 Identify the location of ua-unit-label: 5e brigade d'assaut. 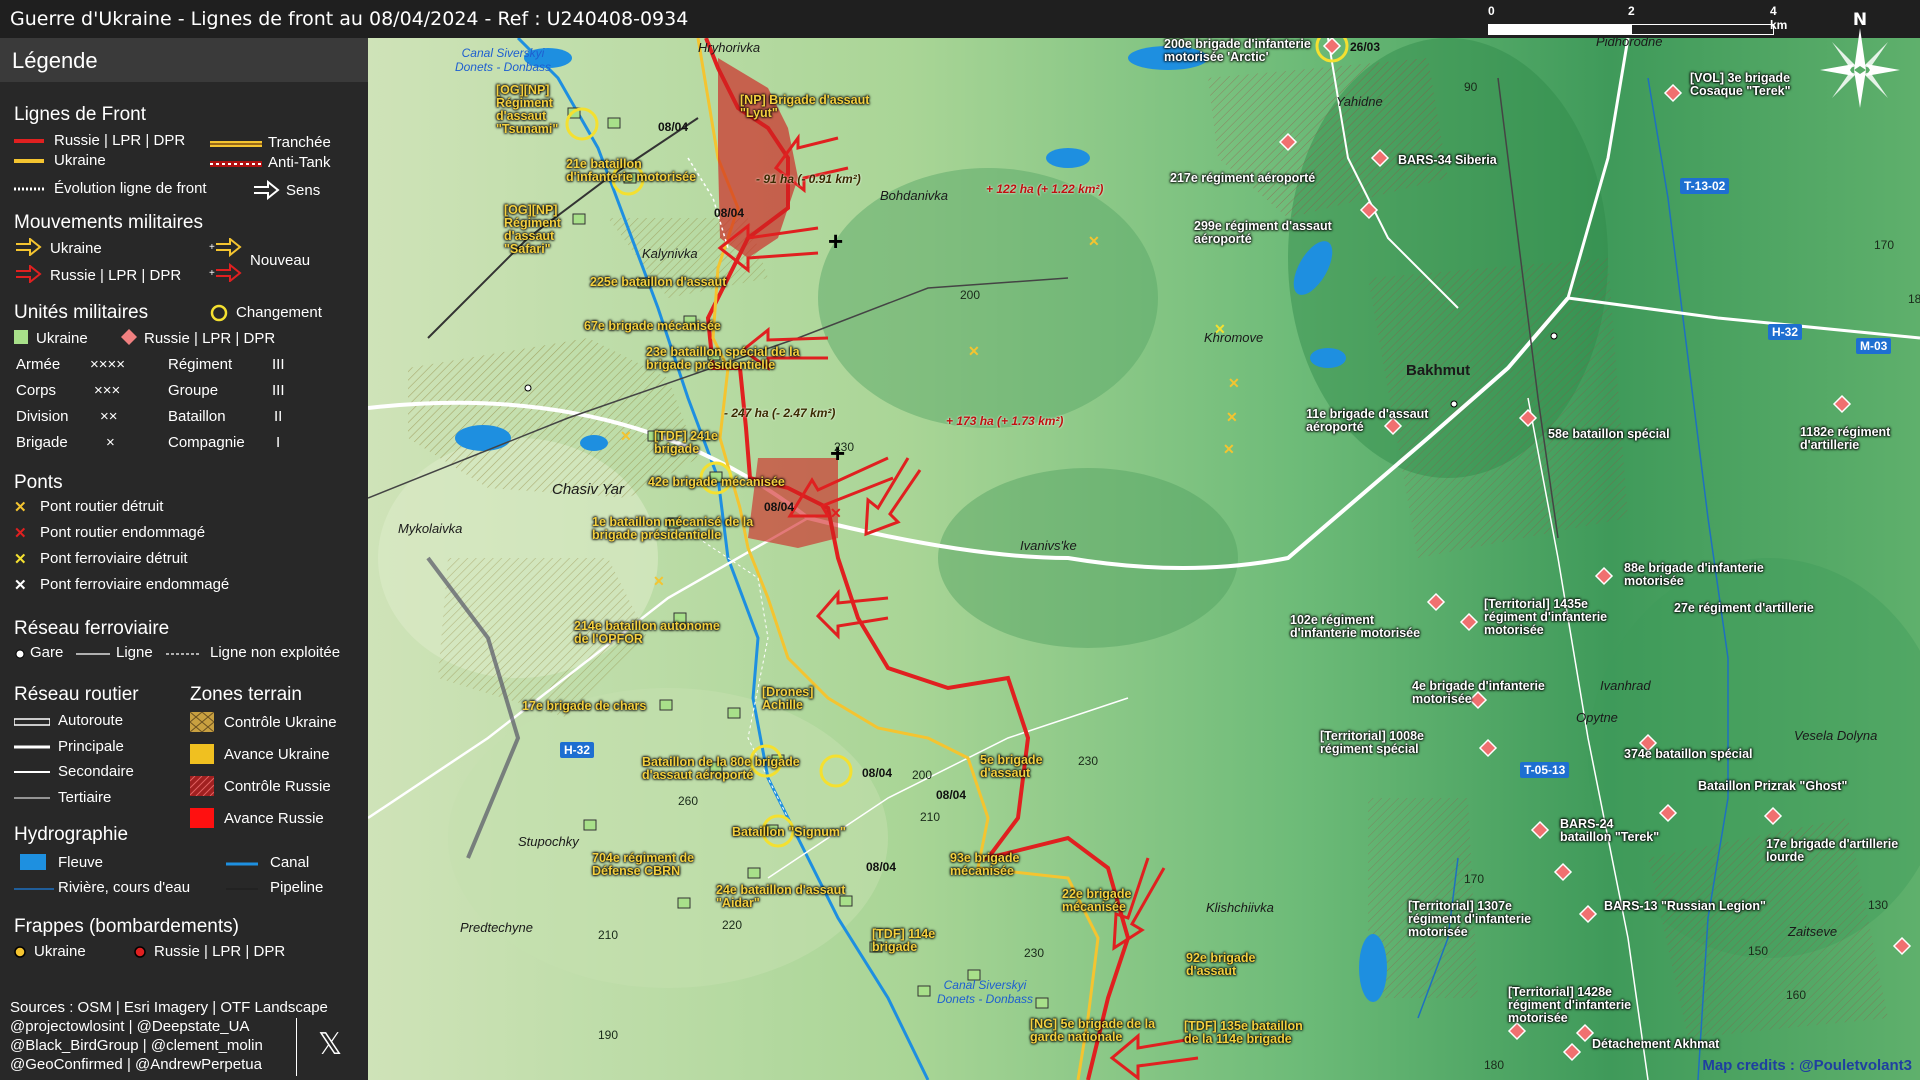
(1011, 766).